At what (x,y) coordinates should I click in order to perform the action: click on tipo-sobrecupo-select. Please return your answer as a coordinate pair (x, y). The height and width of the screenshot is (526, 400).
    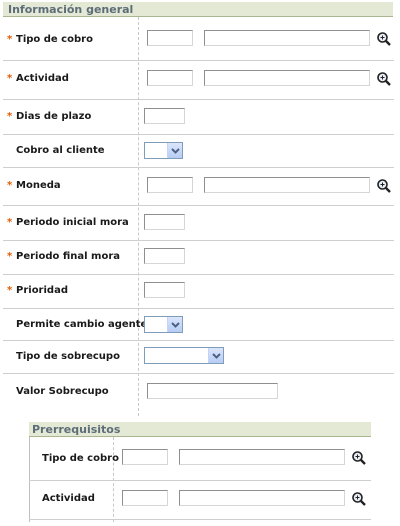
    Looking at the image, I should click on (184, 355).